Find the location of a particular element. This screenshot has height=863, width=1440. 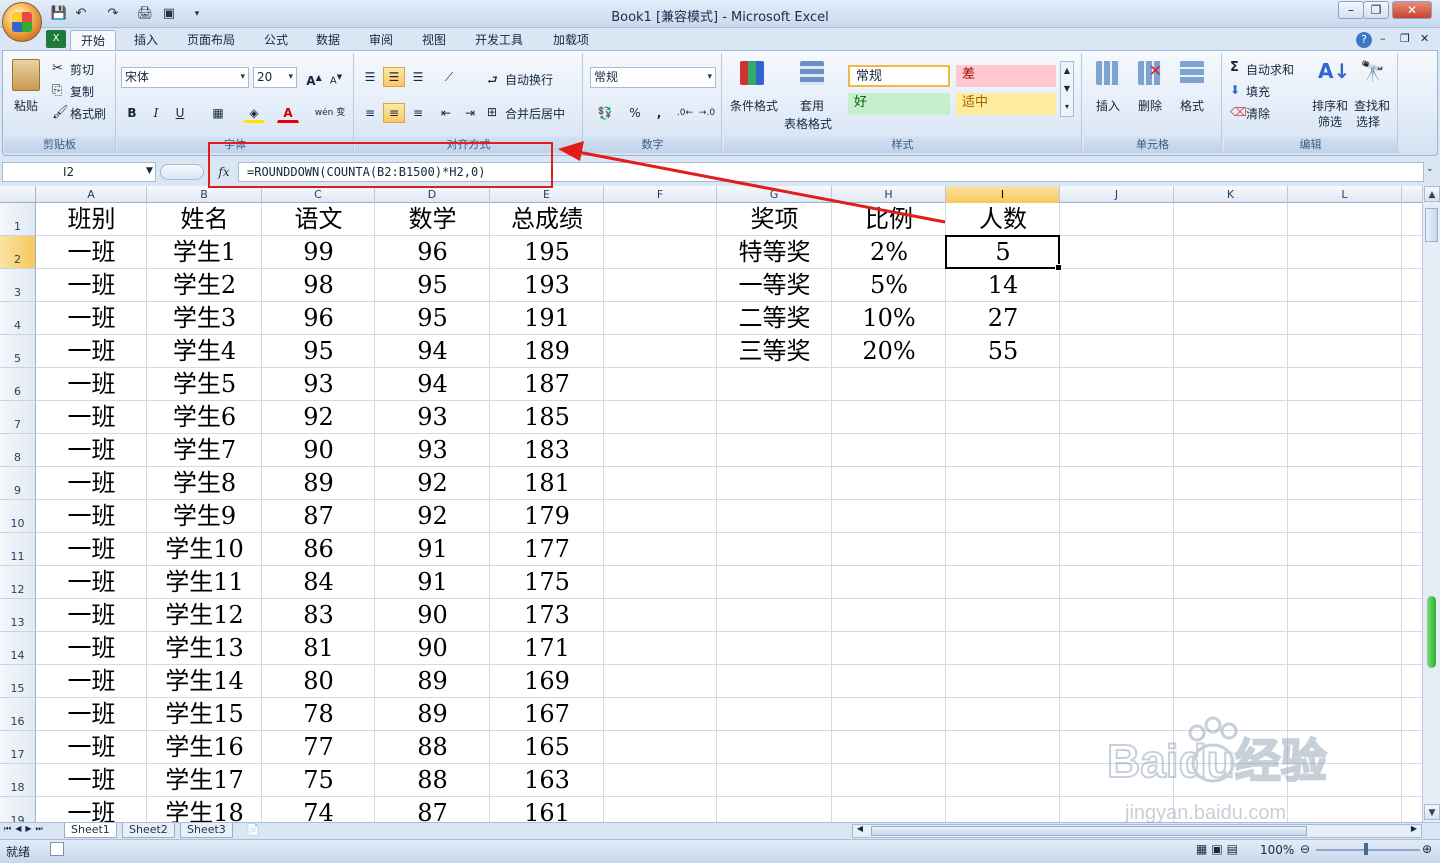

row-header-5: 5 is located at coordinates (18, 351).